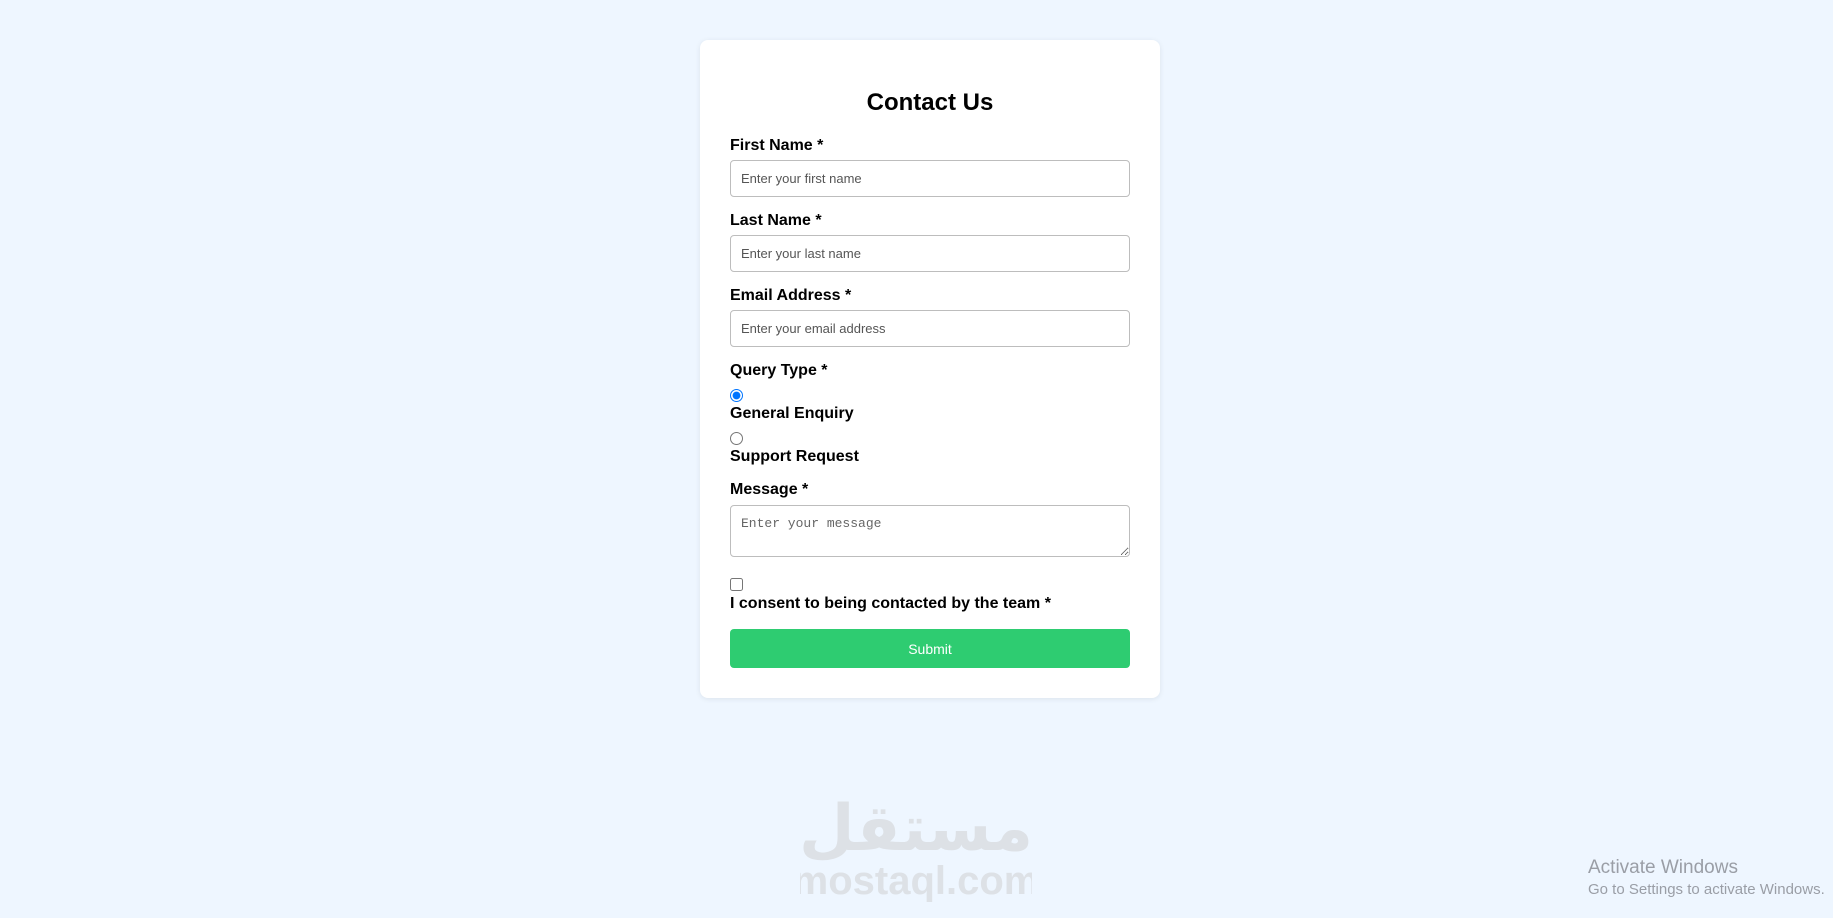 Image resolution: width=1833 pixels, height=918 pixels. What do you see at coordinates (736, 395) in the screenshot?
I see `general-enquiry-radio` at bounding box center [736, 395].